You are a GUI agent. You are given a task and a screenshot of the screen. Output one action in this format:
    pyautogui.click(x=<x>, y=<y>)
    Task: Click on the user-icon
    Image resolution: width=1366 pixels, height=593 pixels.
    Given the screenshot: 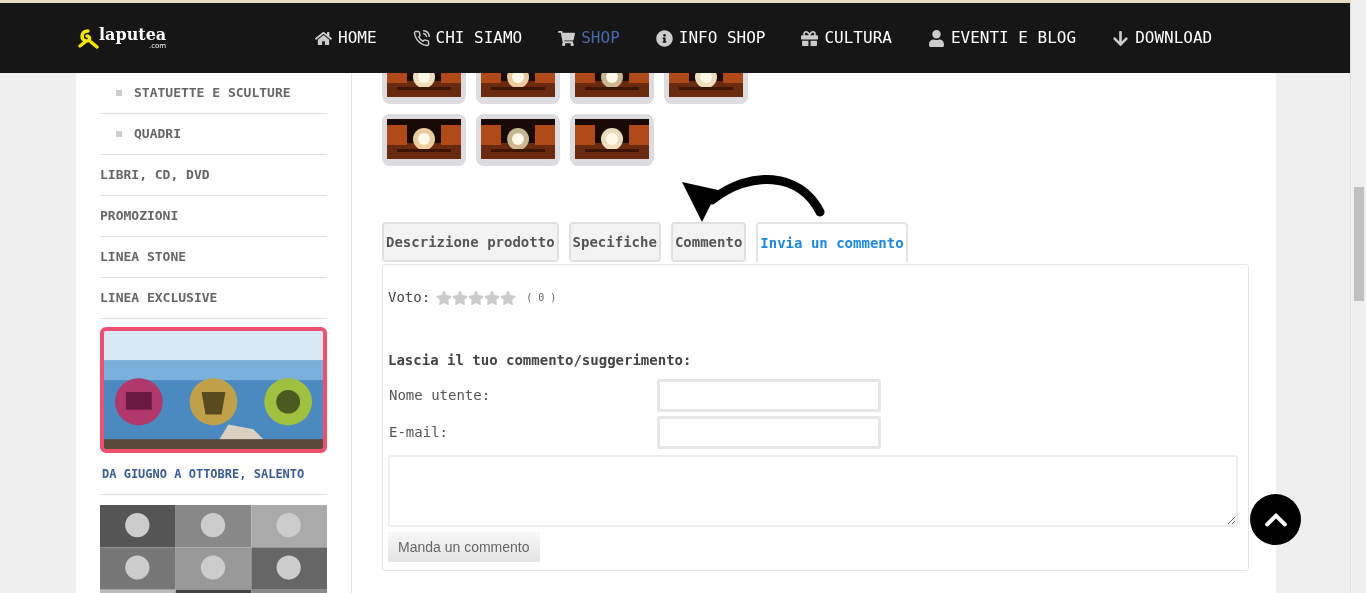 What is the action you would take?
    pyautogui.click(x=936, y=38)
    